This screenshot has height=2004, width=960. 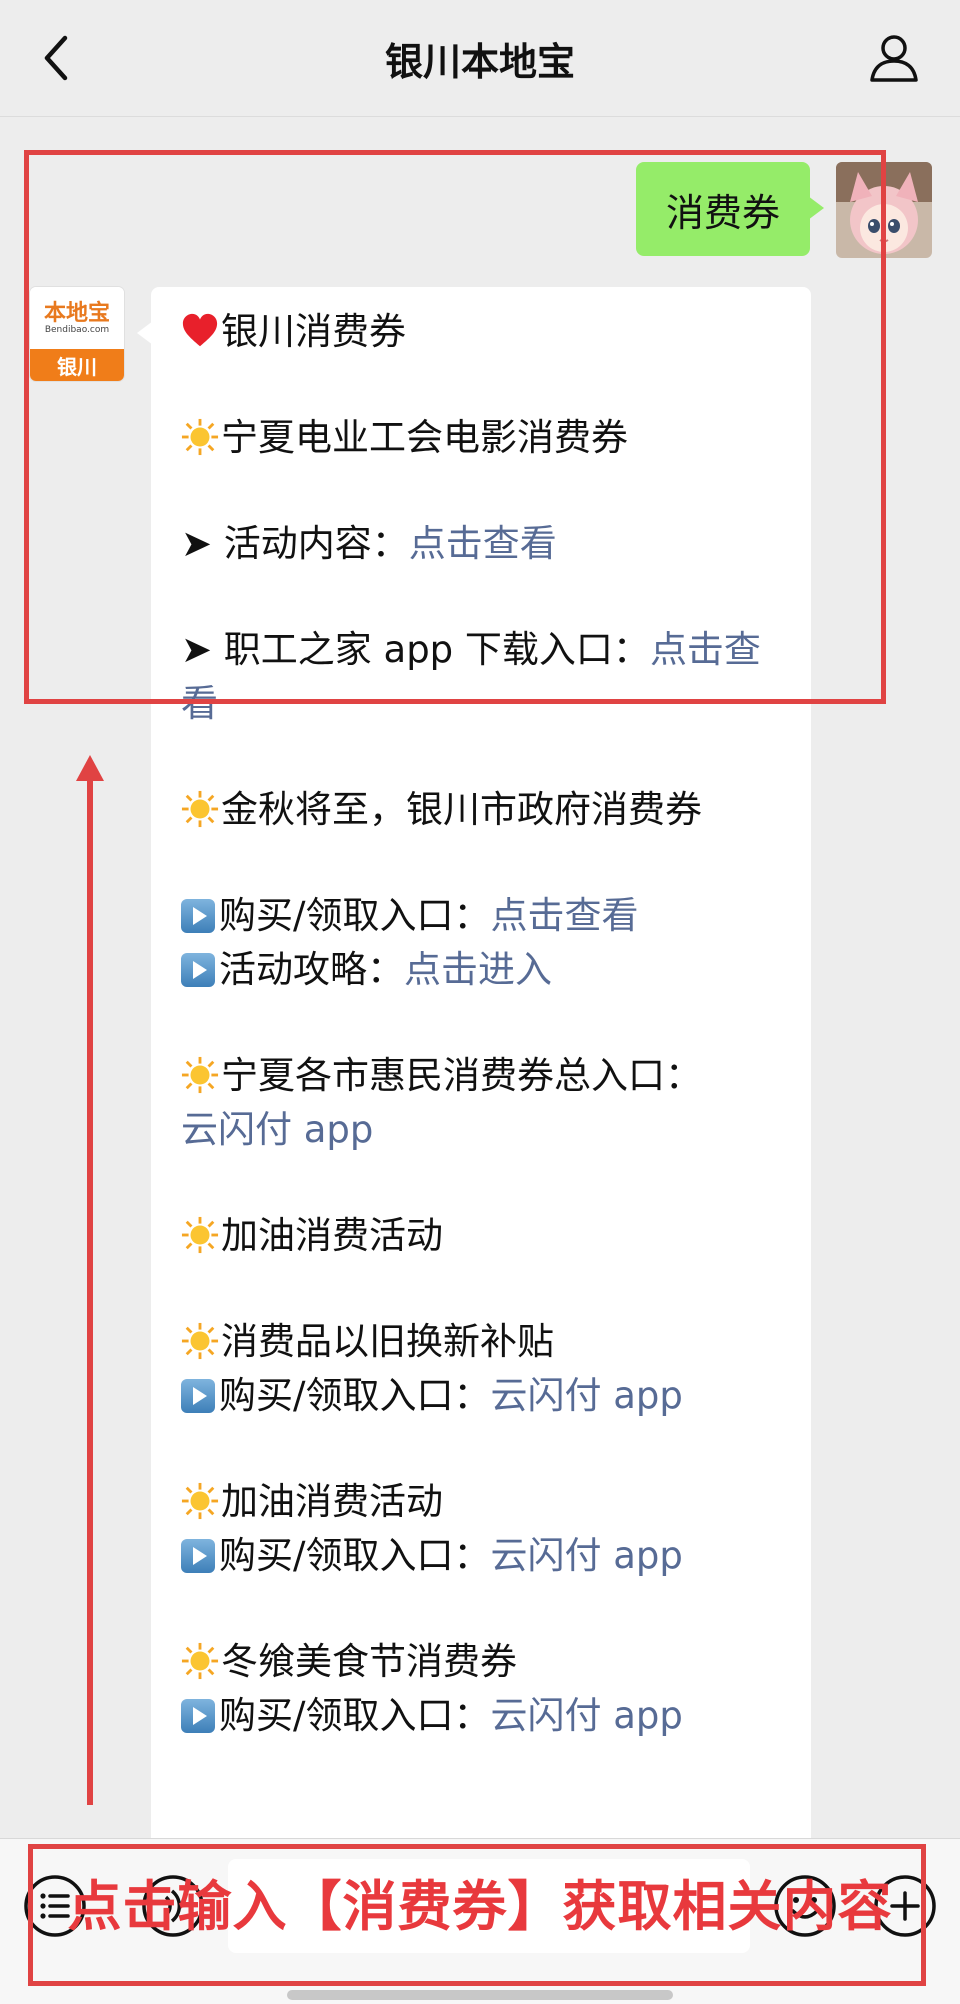 I want to click on logo-city: 银川, so click(x=77, y=365).